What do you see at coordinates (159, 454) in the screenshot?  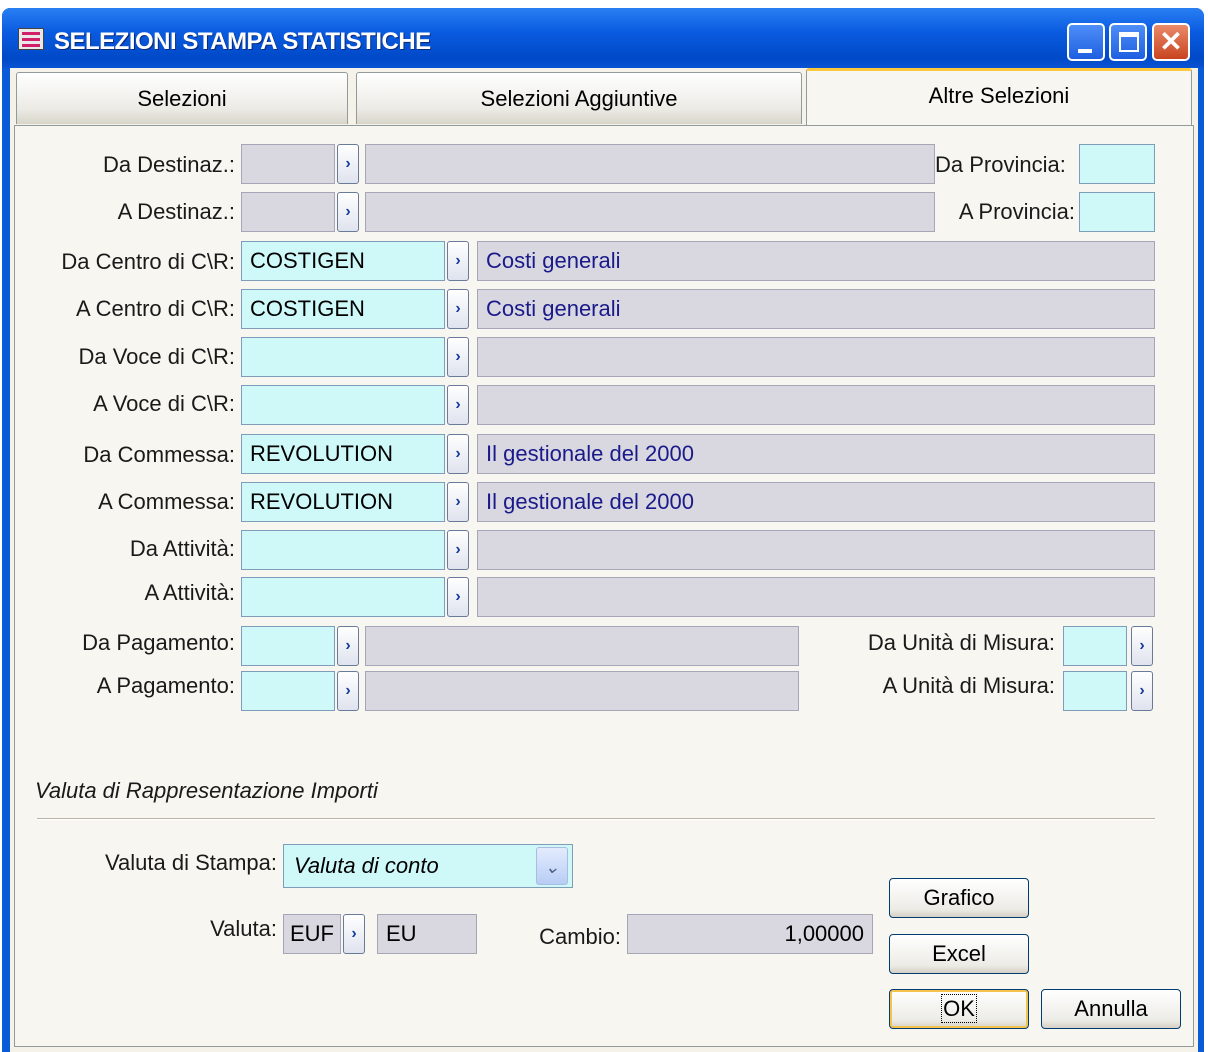 I see `da-commessa-label: Da Commessa:` at bounding box center [159, 454].